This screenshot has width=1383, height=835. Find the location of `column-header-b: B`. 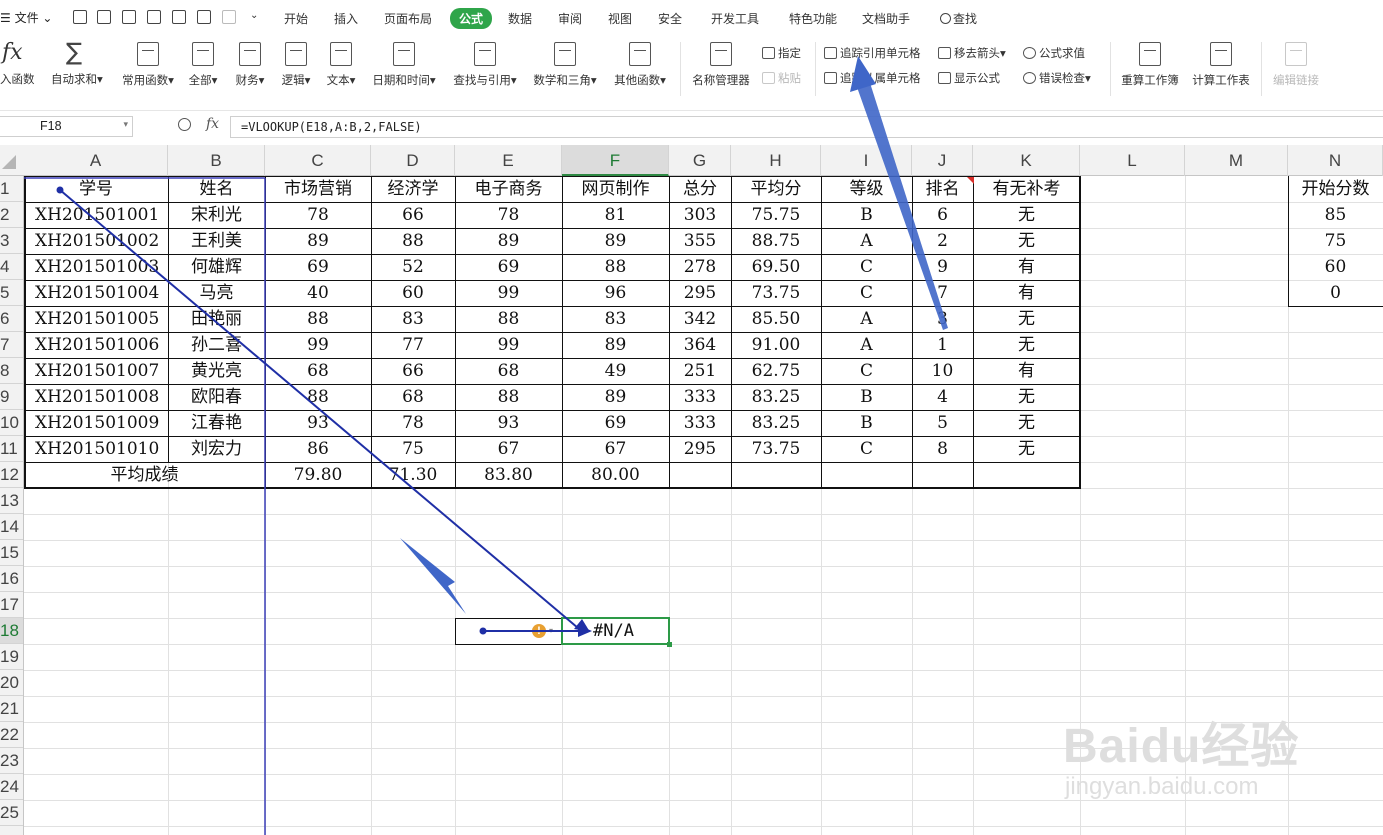

column-header-b: B is located at coordinates (216, 160).